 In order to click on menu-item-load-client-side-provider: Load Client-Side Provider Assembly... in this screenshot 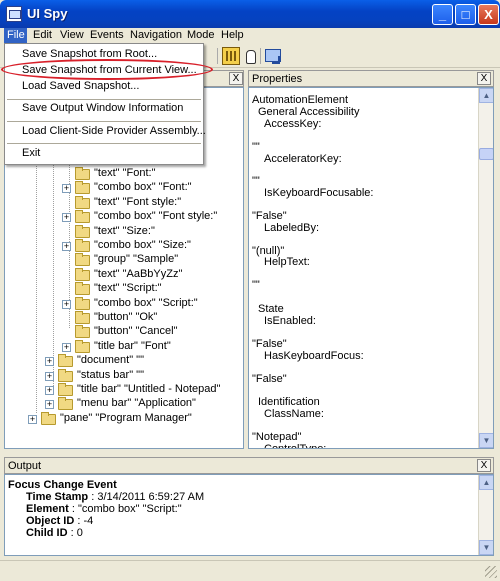, I will do `click(105, 132)`.